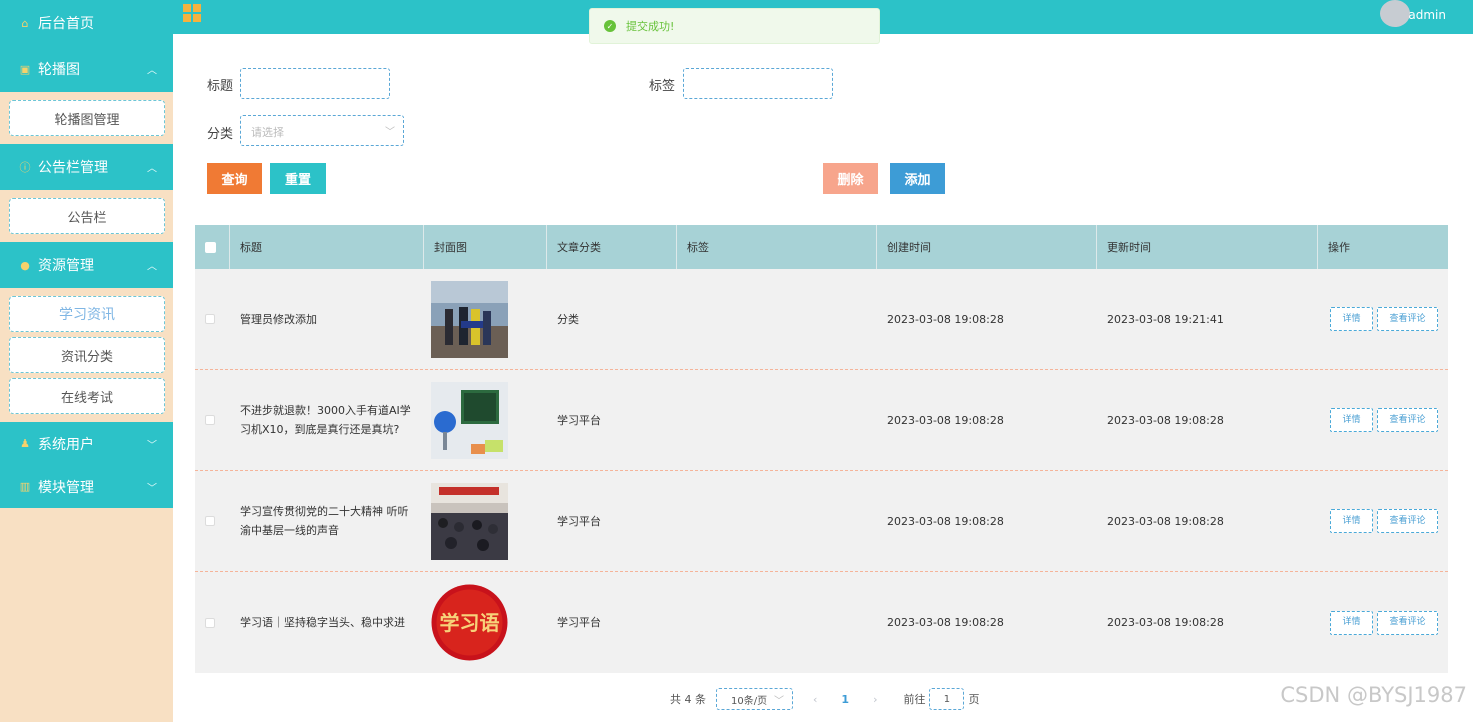  Describe the element at coordinates (87, 216) in the screenshot. I see `sidebar-item-notice: 公告栏` at that location.